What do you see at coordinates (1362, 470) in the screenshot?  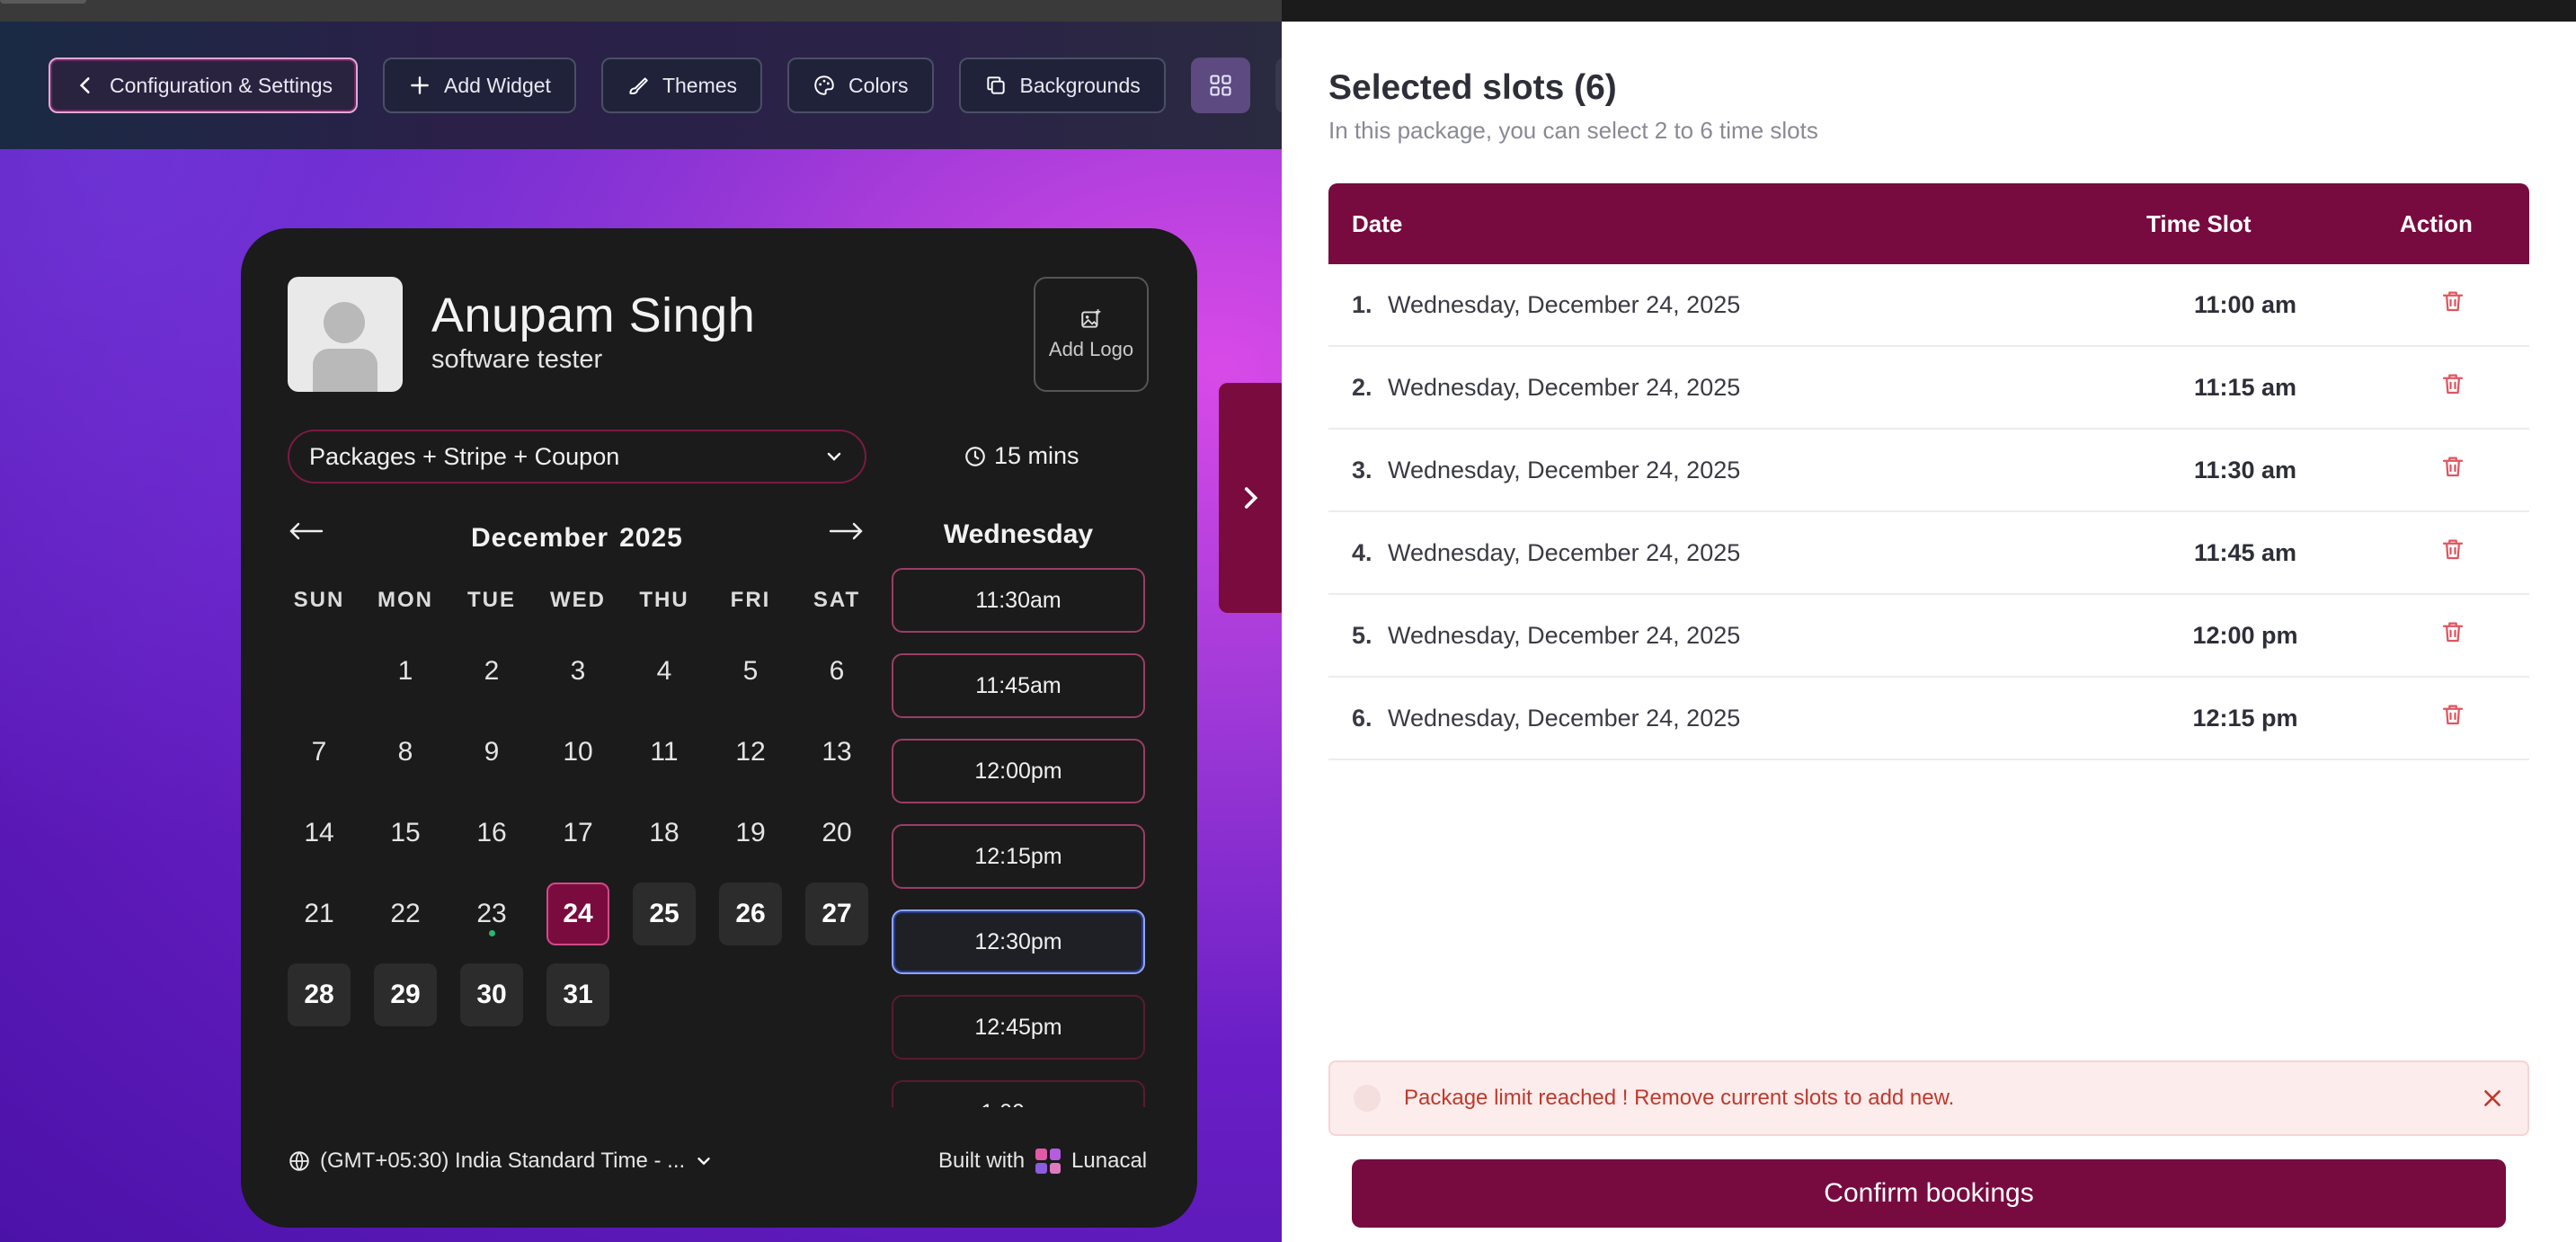 I see `row-number: 3.` at bounding box center [1362, 470].